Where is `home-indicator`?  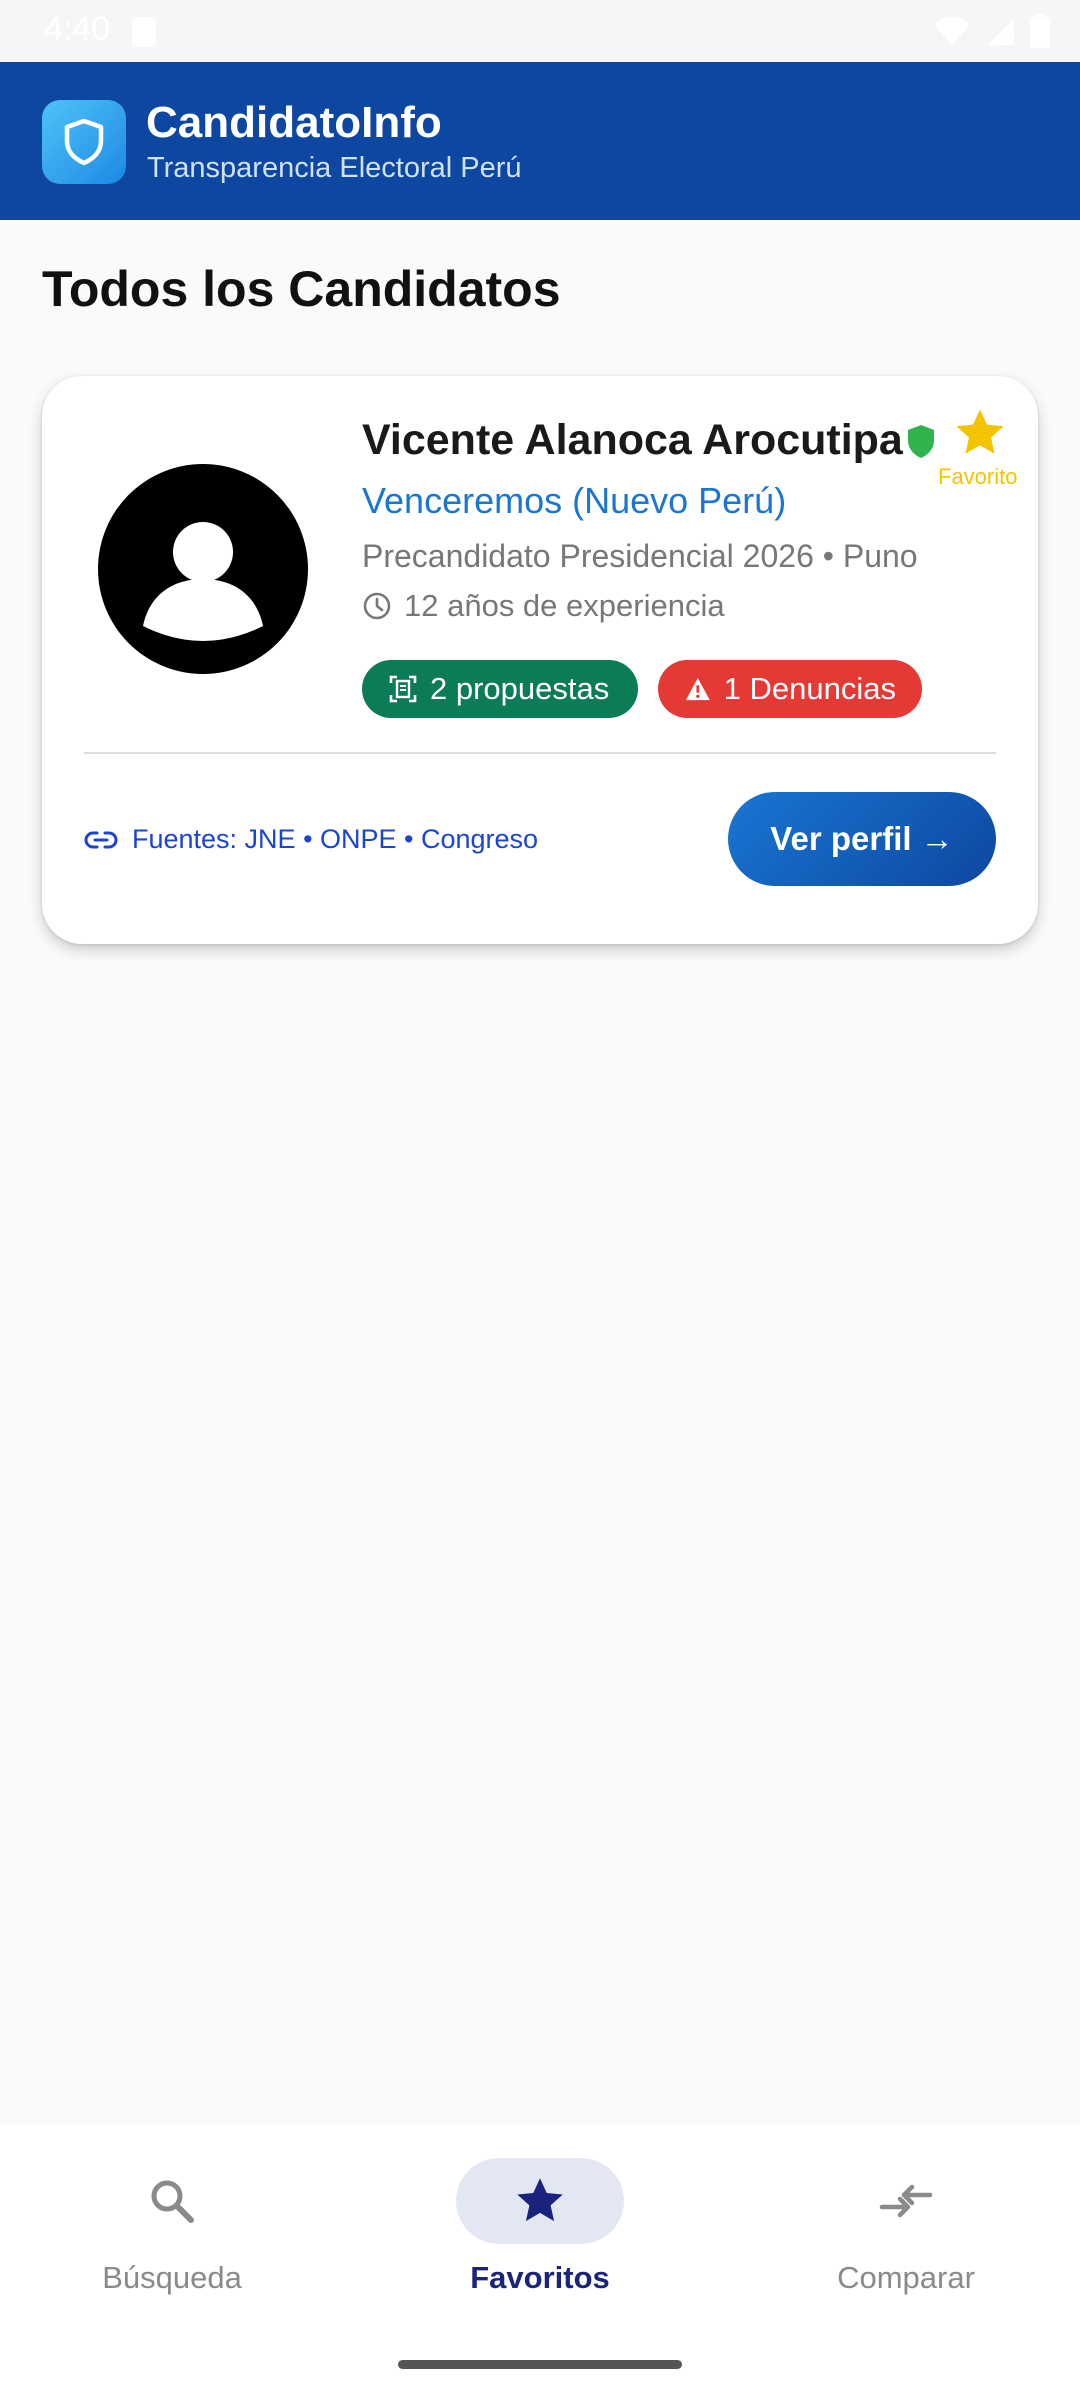 home-indicator is located at coordinates (540, 2364).